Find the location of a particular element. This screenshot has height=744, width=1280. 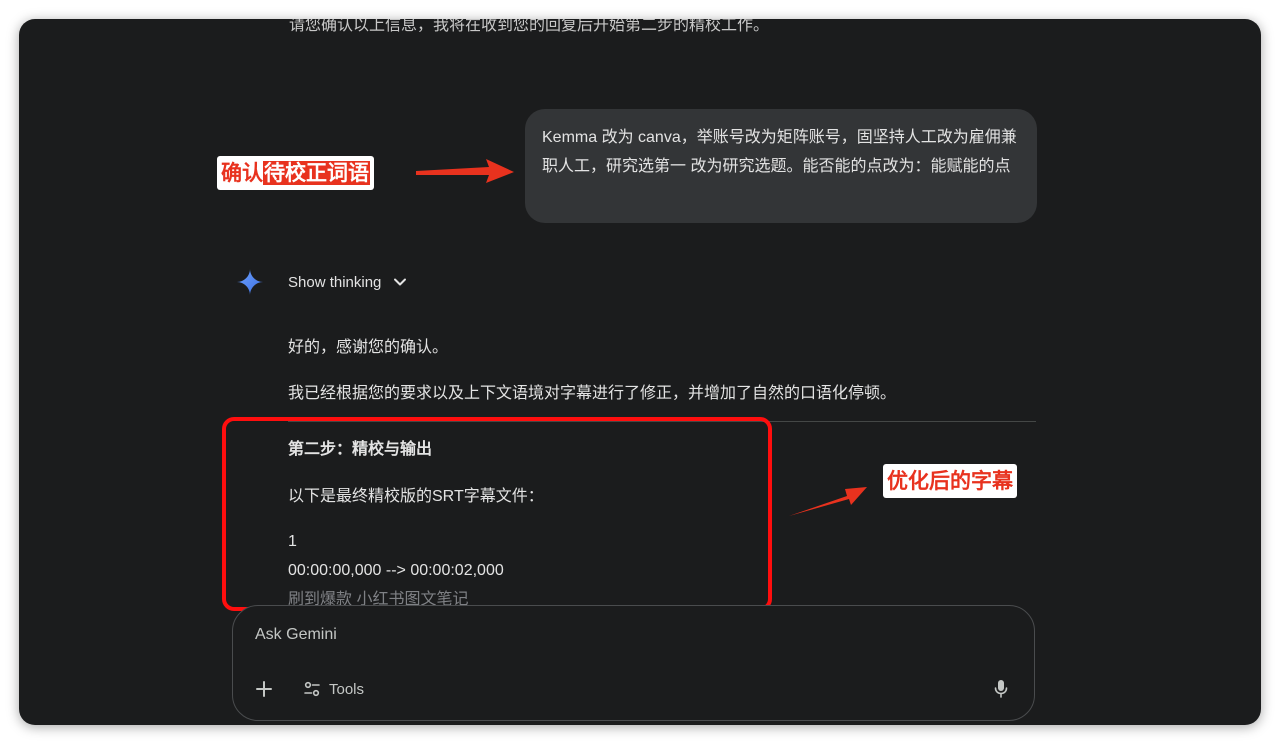

annotation-confirm-highlight: 待校正词语 is located at coordinates (316, 173).